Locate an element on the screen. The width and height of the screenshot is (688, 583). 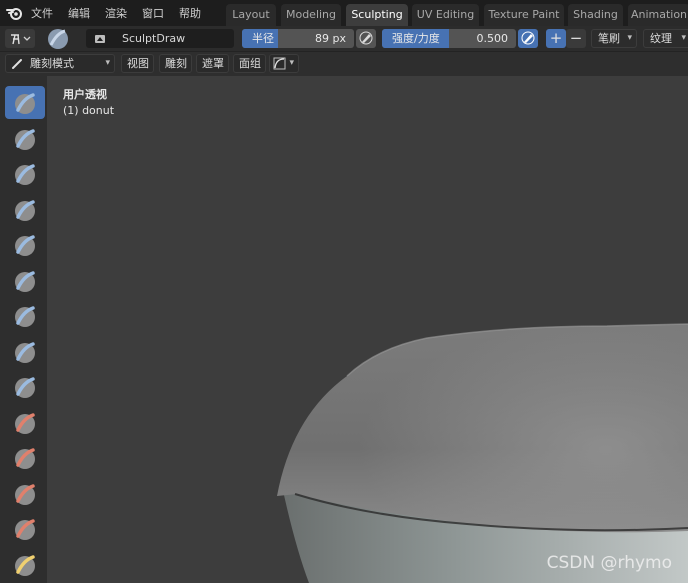
tool-button-draw-brush is located at coordinates (25, 102).